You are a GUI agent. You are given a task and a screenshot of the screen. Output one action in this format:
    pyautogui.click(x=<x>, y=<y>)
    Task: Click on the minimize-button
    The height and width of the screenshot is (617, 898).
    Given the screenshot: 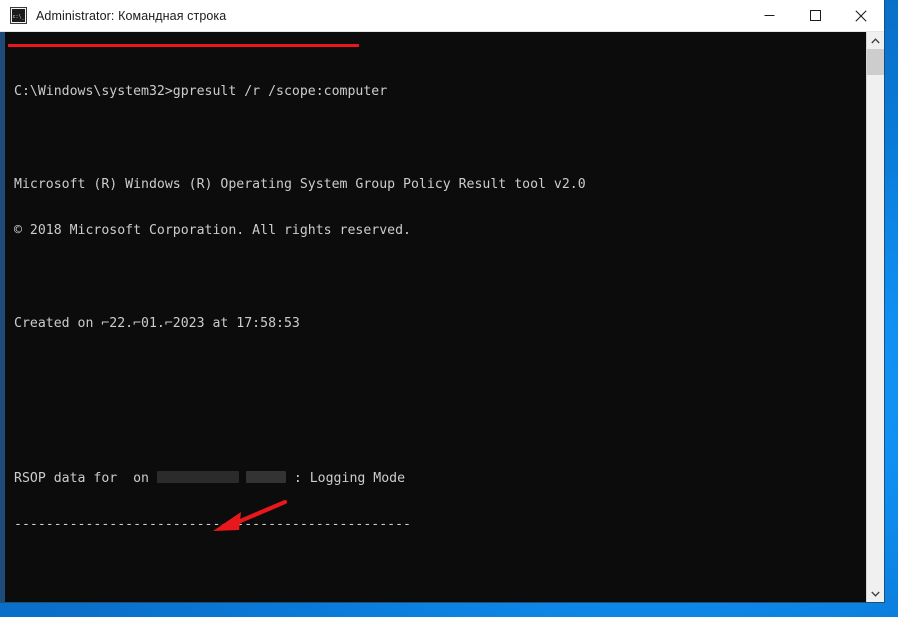 What is the action you would take?
    pyautogui.click(x=769, y=15)
    